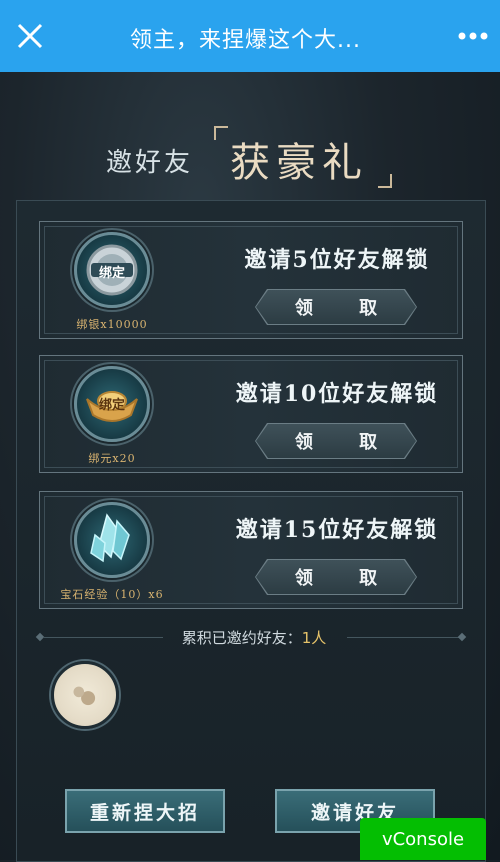 This screenshot has width=500, height=862. Describe the element at coordinates (112, 594) in the screenshot. I see `reward-amount: 宝石经验（10）x6` at that location.